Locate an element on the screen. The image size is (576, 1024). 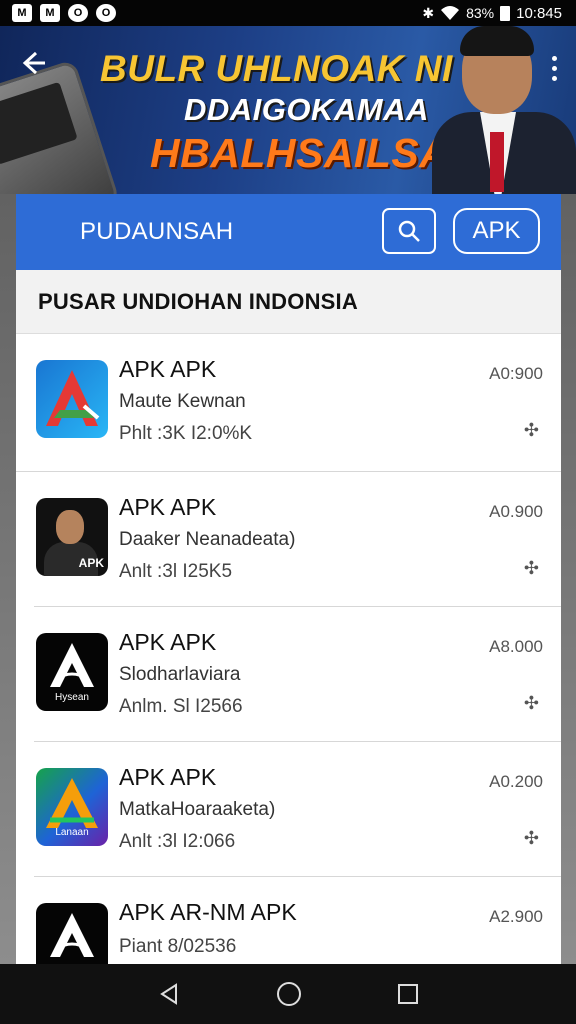
item-text: APK APK MatkaHoaraaketa) Anlt :3l I2:066 is located at coordinates (197, 808).